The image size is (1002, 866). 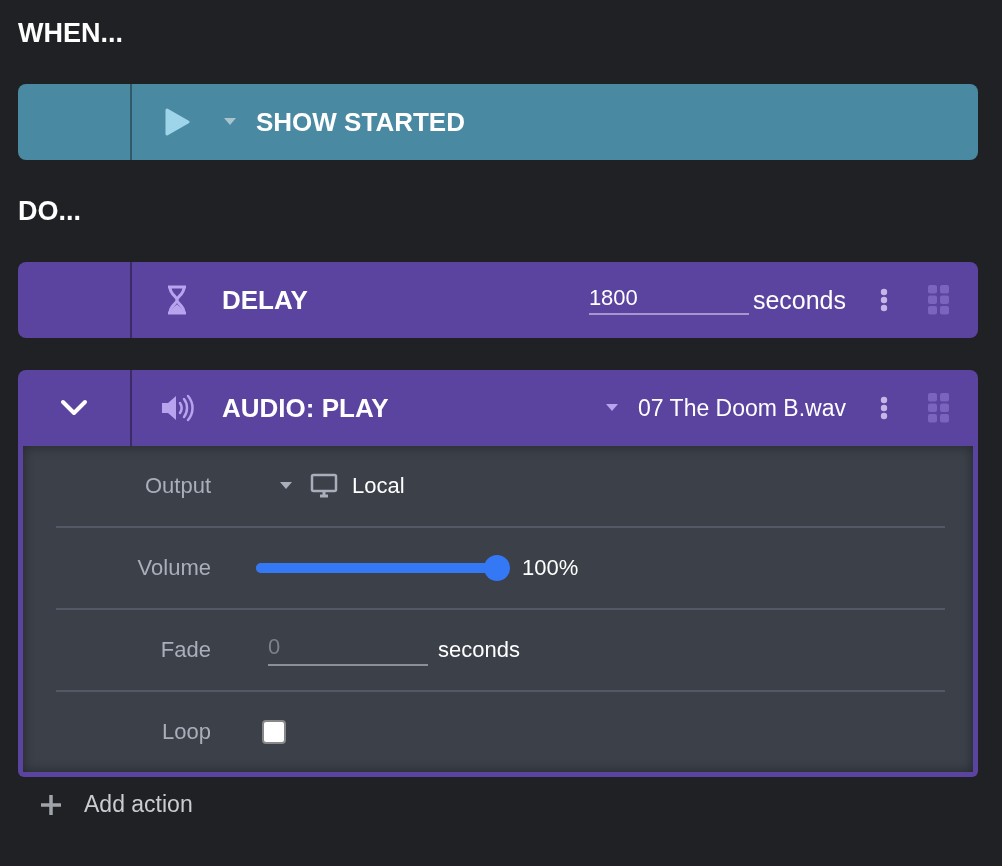 I want to click on slider-thumb, so click(x=497, y=568).